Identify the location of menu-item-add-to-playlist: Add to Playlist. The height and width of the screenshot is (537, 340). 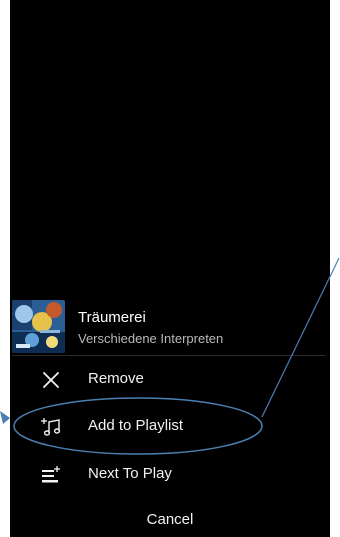
(170, 427).